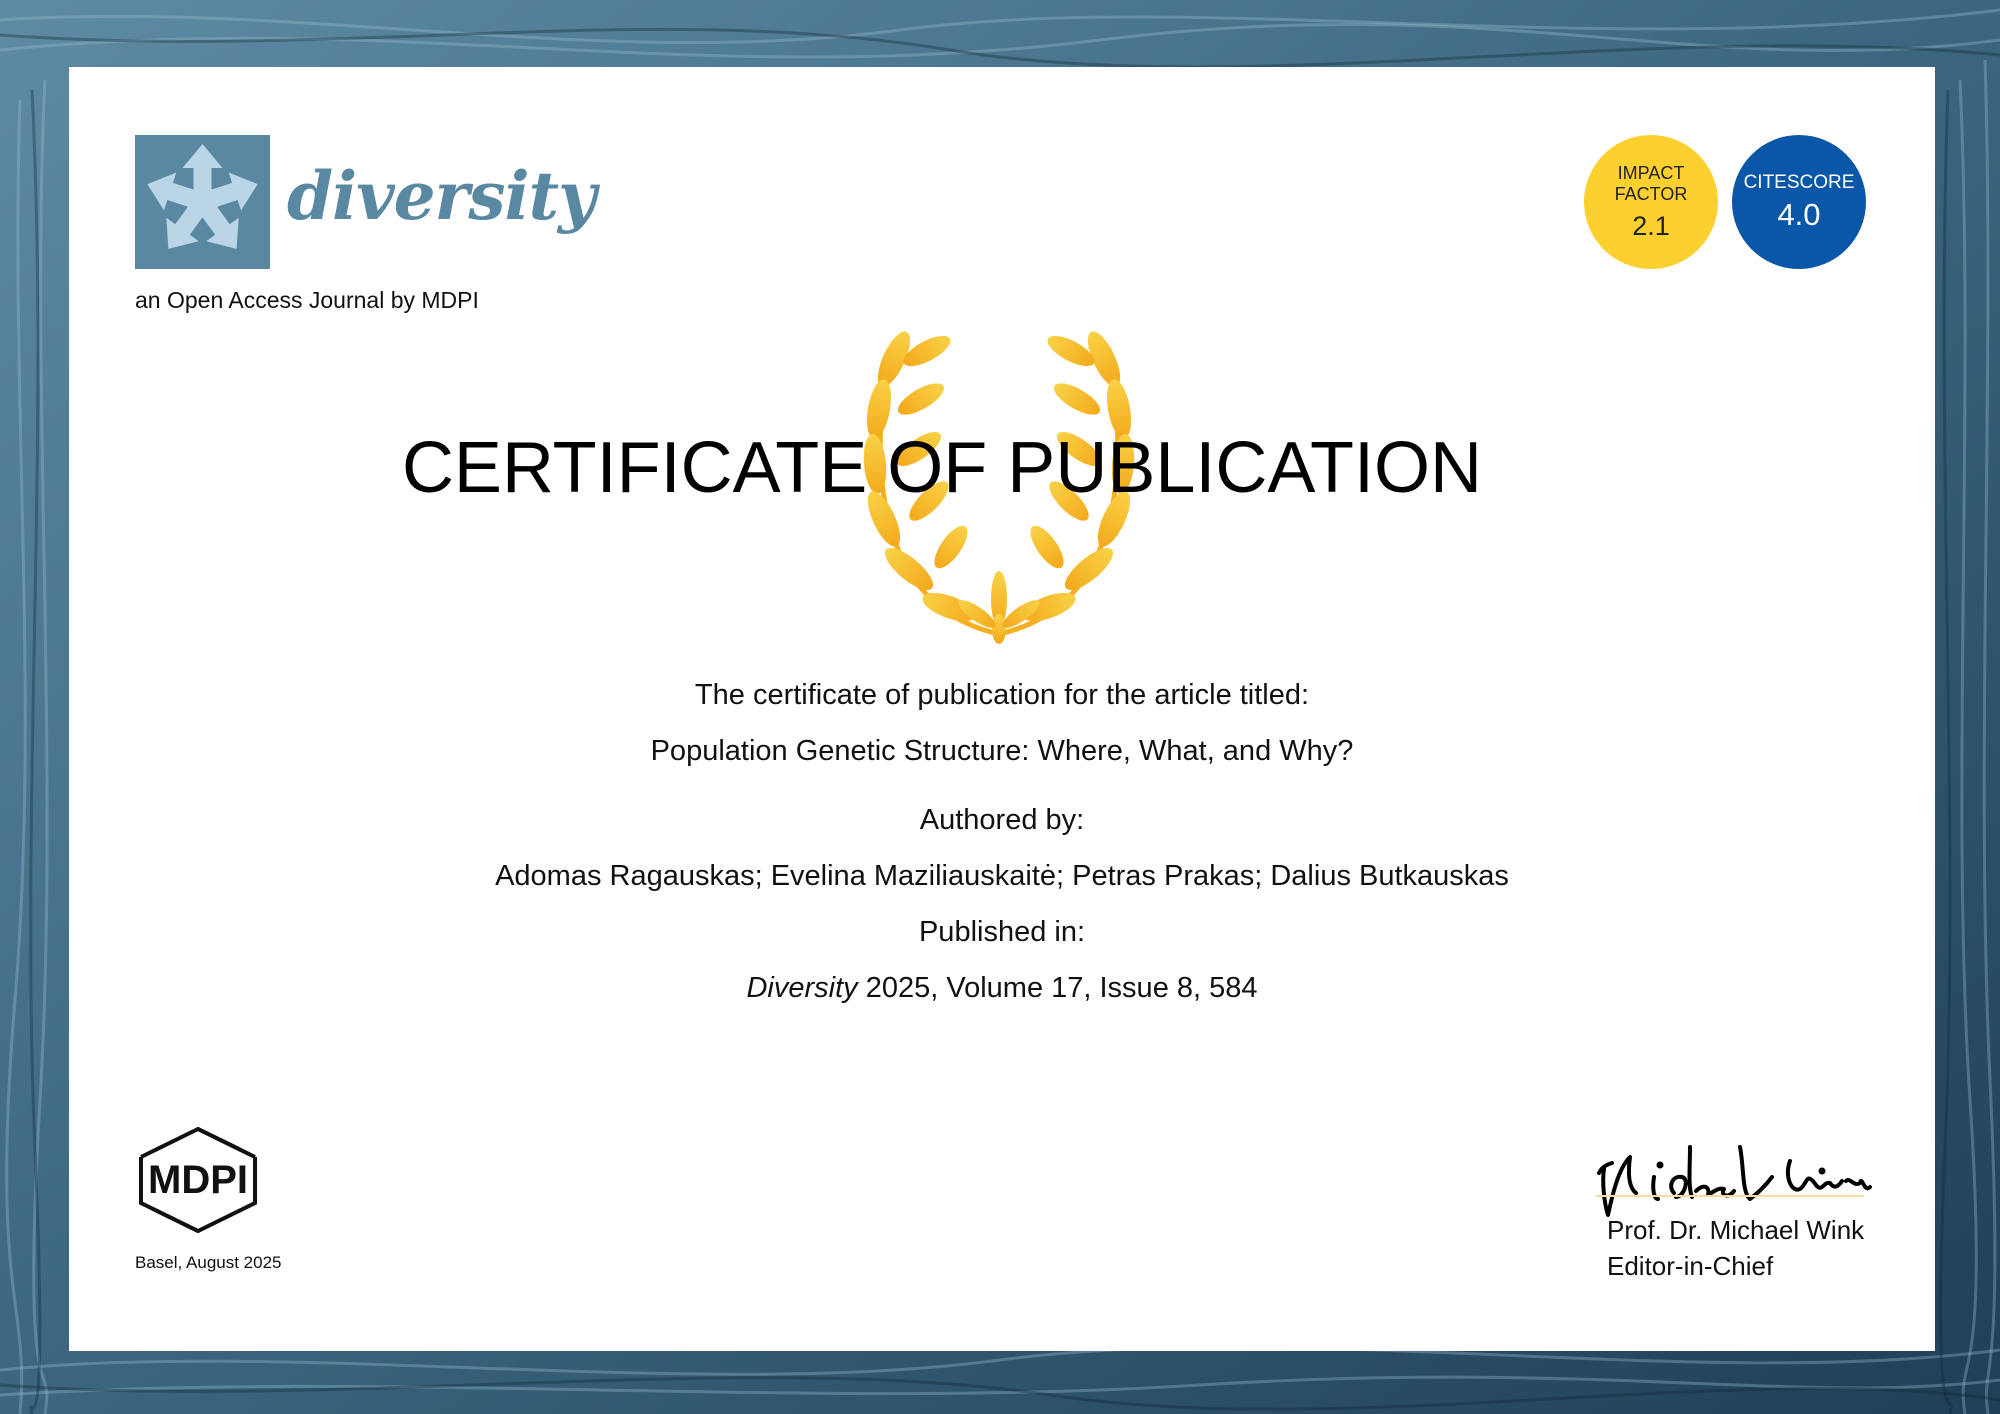 The height and width of the screenshot is (1414, 2000). What do you see at coordinates (208, 1262) in the screenshot?
I see `place-date: Basel, August 2025` at bounding box center [208, 1262].